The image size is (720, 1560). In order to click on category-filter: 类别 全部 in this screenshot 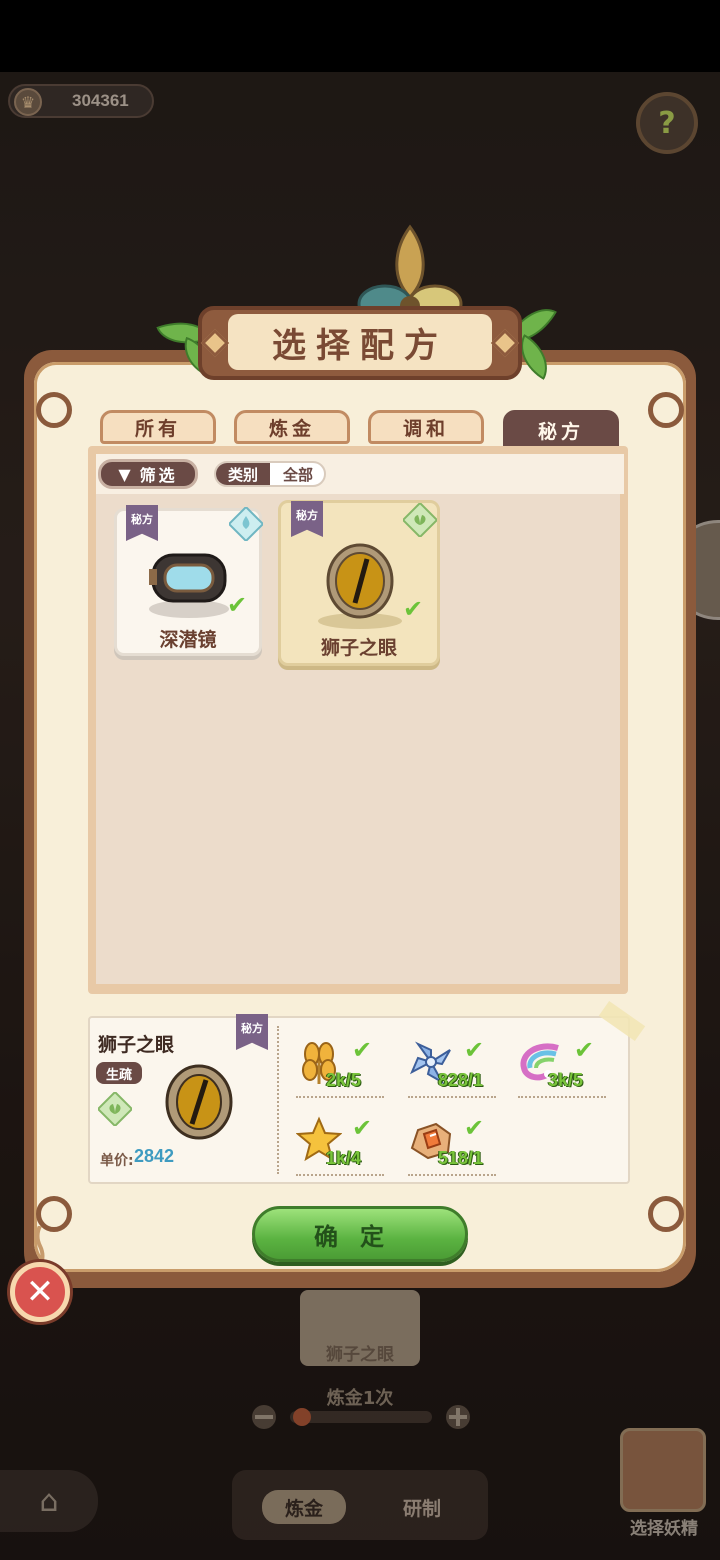, I will do `click(270, 474)`.